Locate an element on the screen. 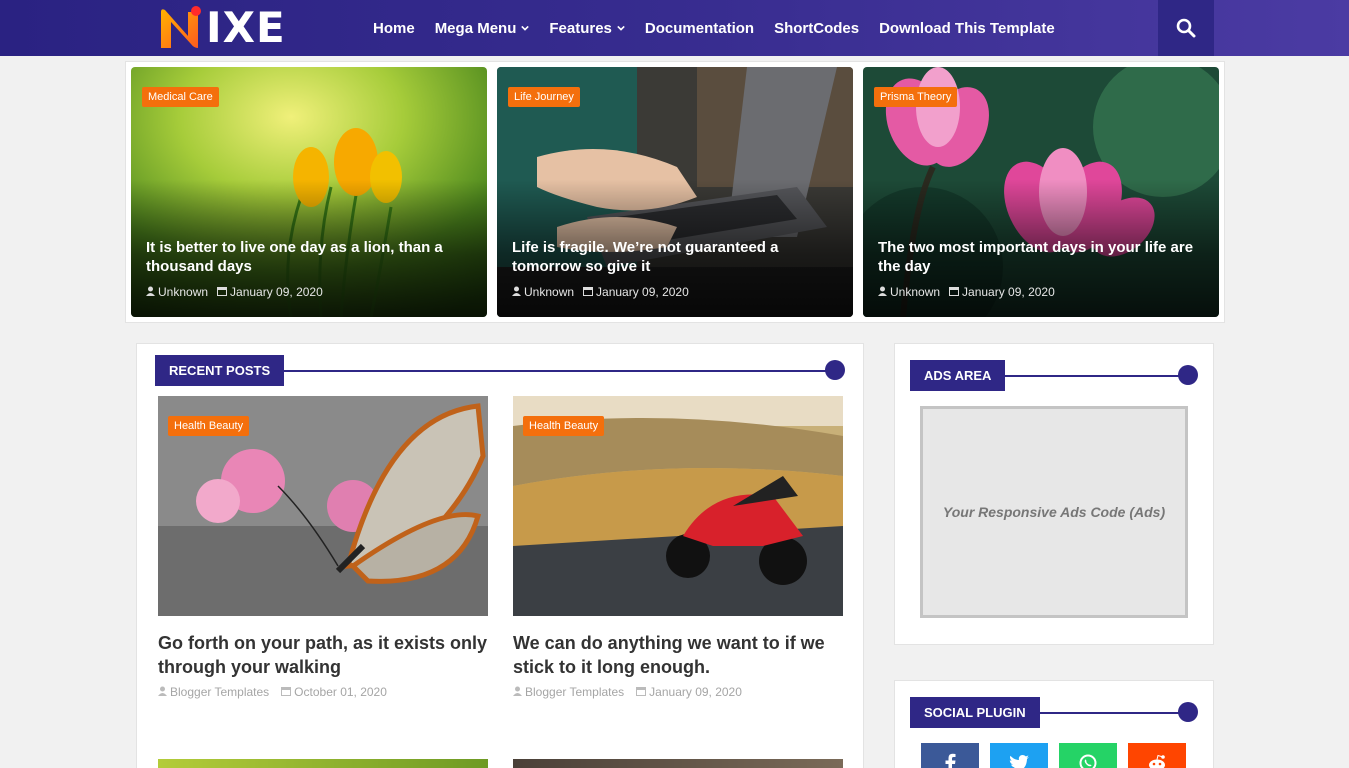 This screenshot has height=768, width=1349. category-badge: Life Journey is located at coordinates (544, 97).